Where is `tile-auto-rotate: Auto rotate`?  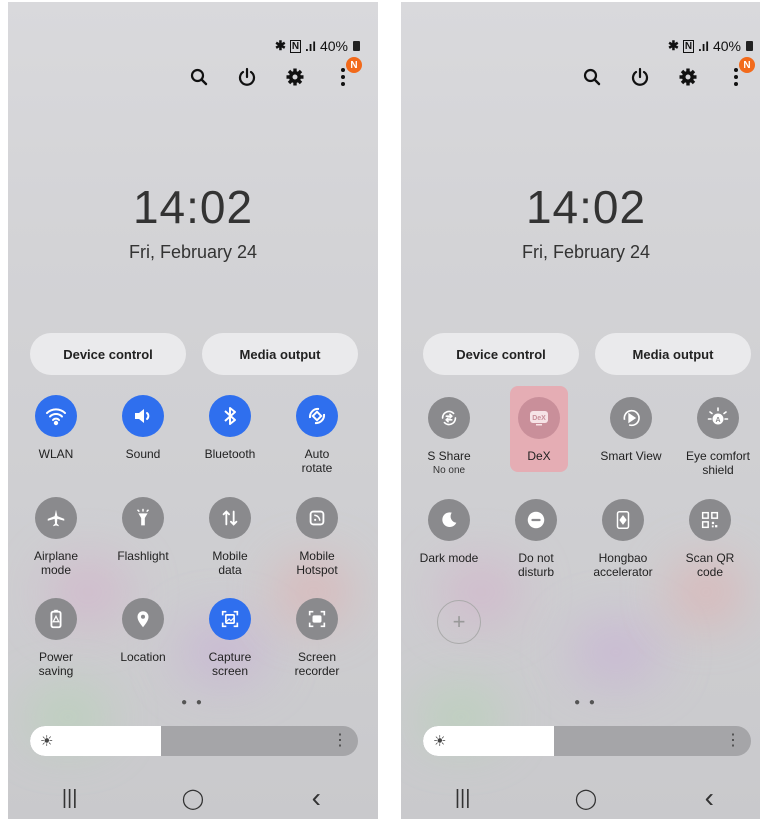 tile-auto-rotate: Auto rotate is located at coordinates (317, 435).